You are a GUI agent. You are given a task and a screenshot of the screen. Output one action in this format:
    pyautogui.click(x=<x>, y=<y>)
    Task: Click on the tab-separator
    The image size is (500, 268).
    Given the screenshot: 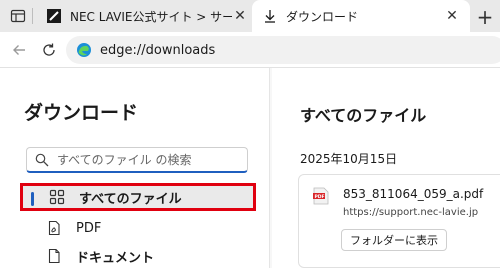 What is the action you would take?
    pyautogui.click(x=32, y=16)
    